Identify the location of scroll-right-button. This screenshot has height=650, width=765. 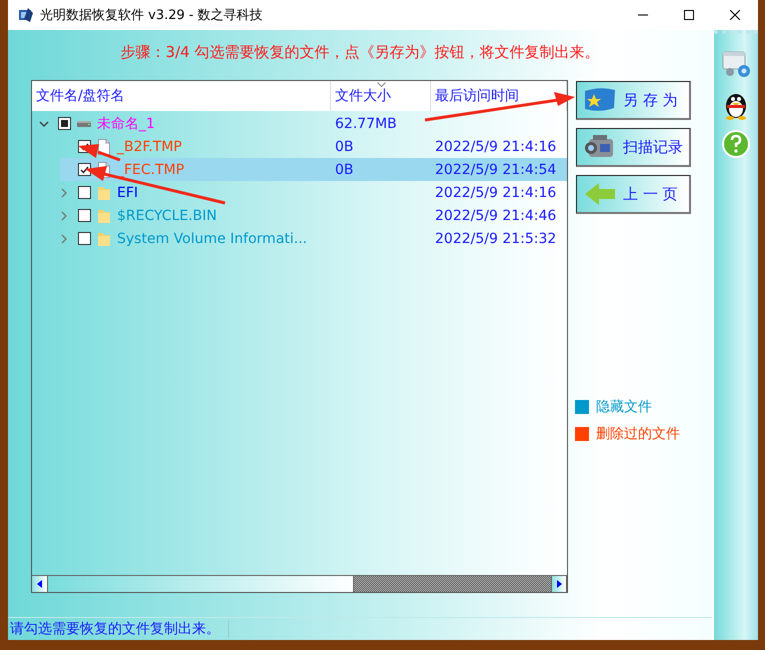
(559, 584).